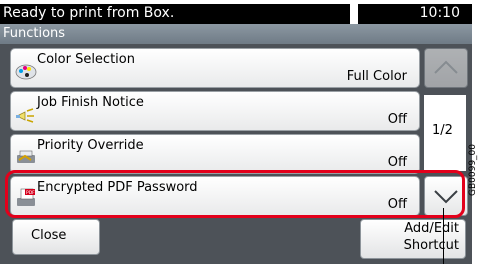  Describe the element at coordinates (25, 115) in the screenshot. I see `job-finish-notice-icon` at that location.